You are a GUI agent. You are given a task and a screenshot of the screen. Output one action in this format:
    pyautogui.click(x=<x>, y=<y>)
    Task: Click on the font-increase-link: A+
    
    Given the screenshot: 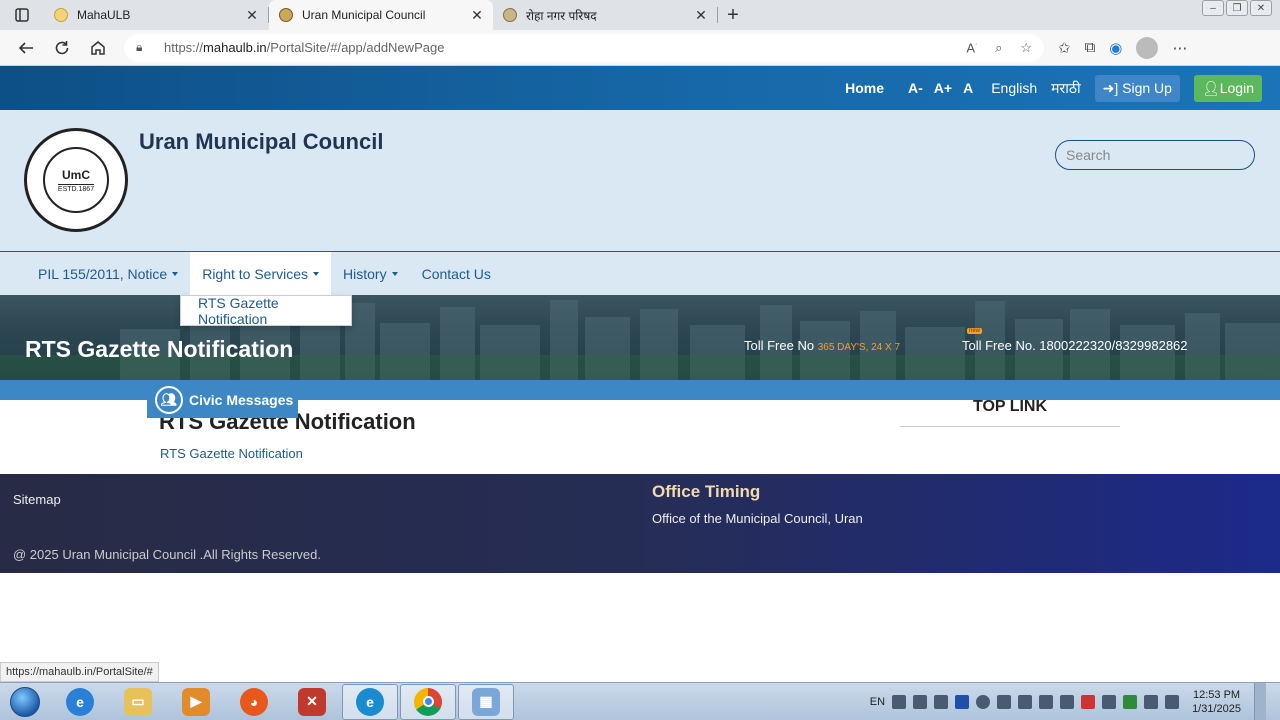 What is the action you would take?
    pyautogui.click(x=943, y=88)
    